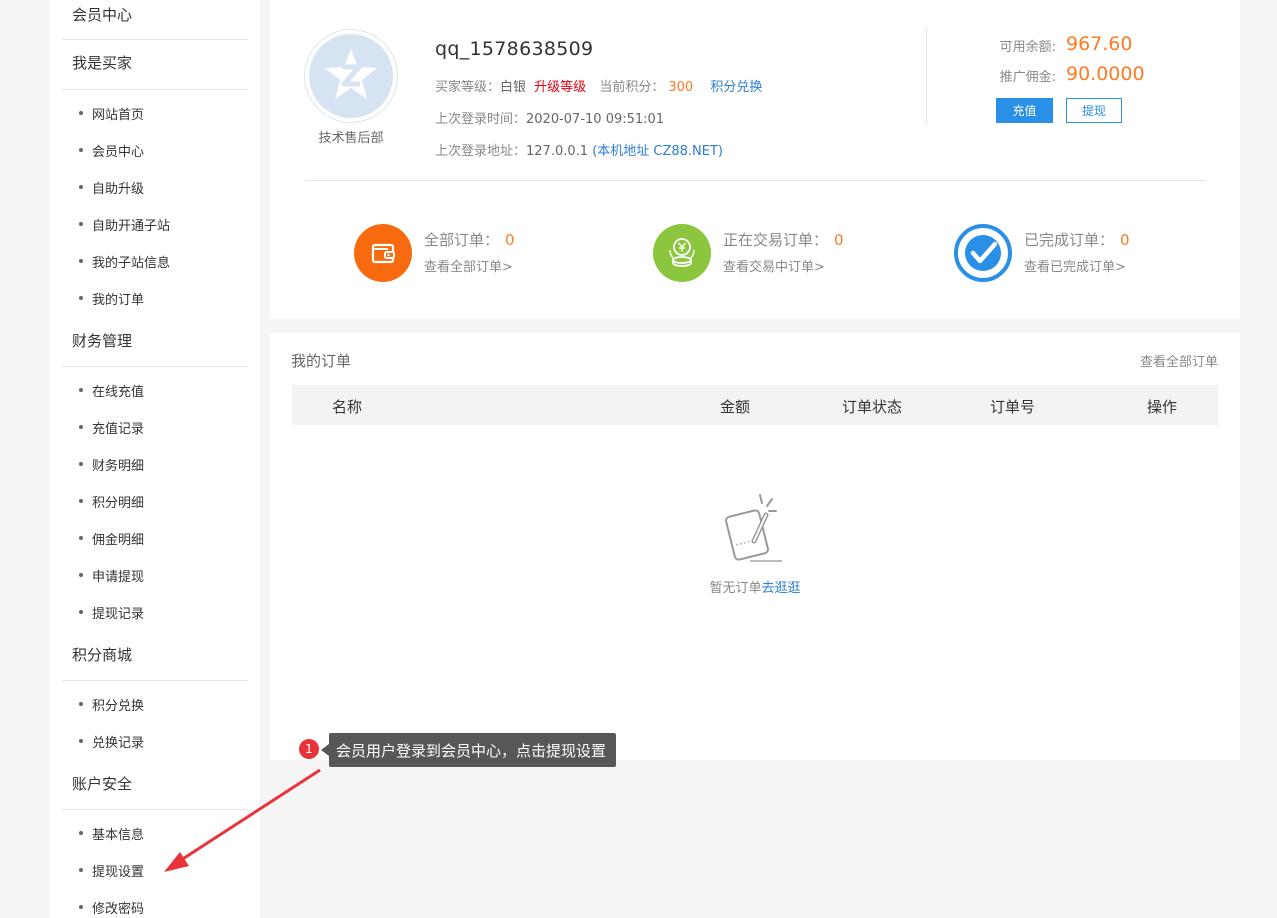 Image resolution: width=1277 pixels, height=918 pixels. I want to click on empty-orders-label: 暂无订单, so click(735, 588).